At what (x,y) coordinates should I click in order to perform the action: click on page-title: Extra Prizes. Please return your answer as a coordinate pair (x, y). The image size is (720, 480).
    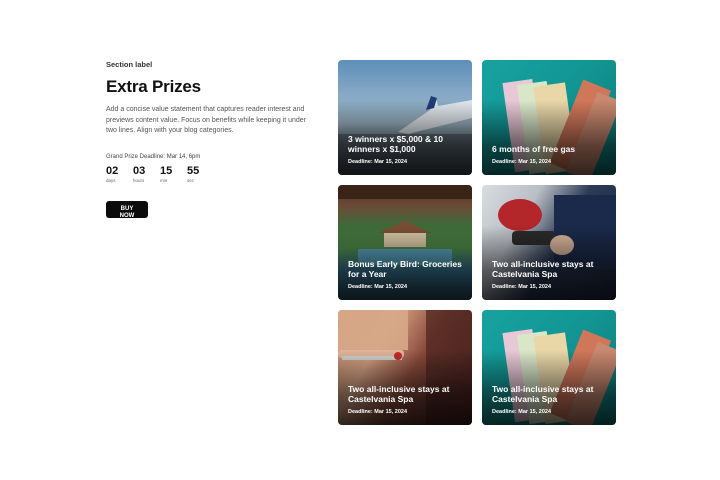
    Looking at the image, I should click on (153, 86).